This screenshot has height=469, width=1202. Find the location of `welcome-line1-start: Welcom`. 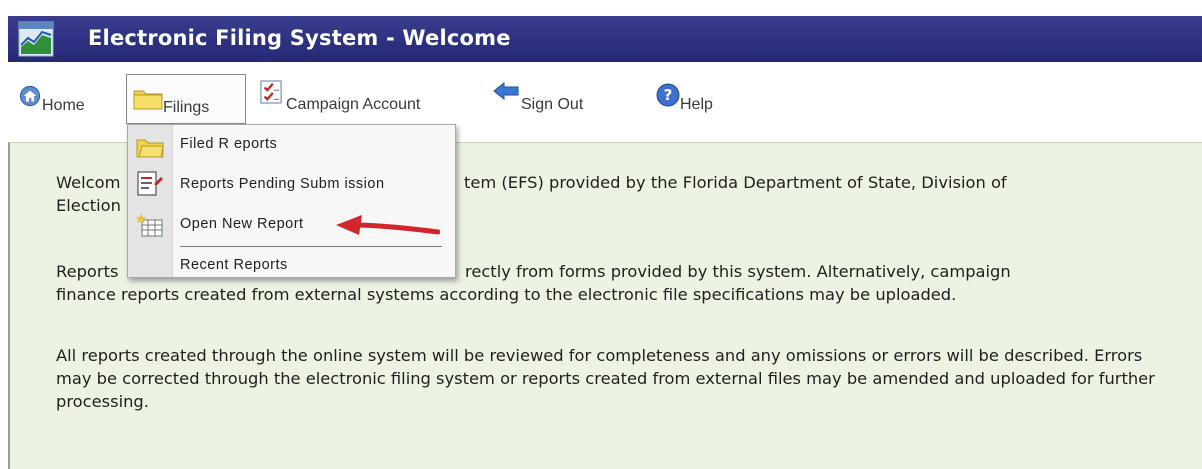

welcome-line1-start: Welcom is located at coordinates (88, 182).